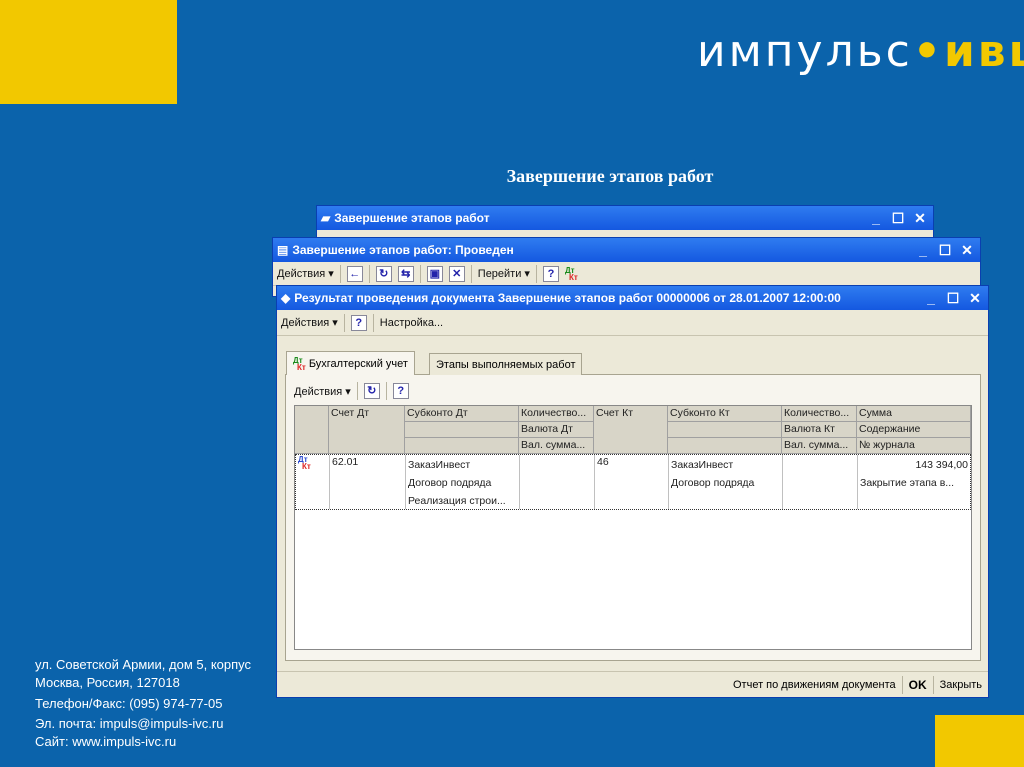 The image size is (1024, 767). I want to click on status-bar: Отчет по движениям документа OK Закрыть, so click(632, 684).